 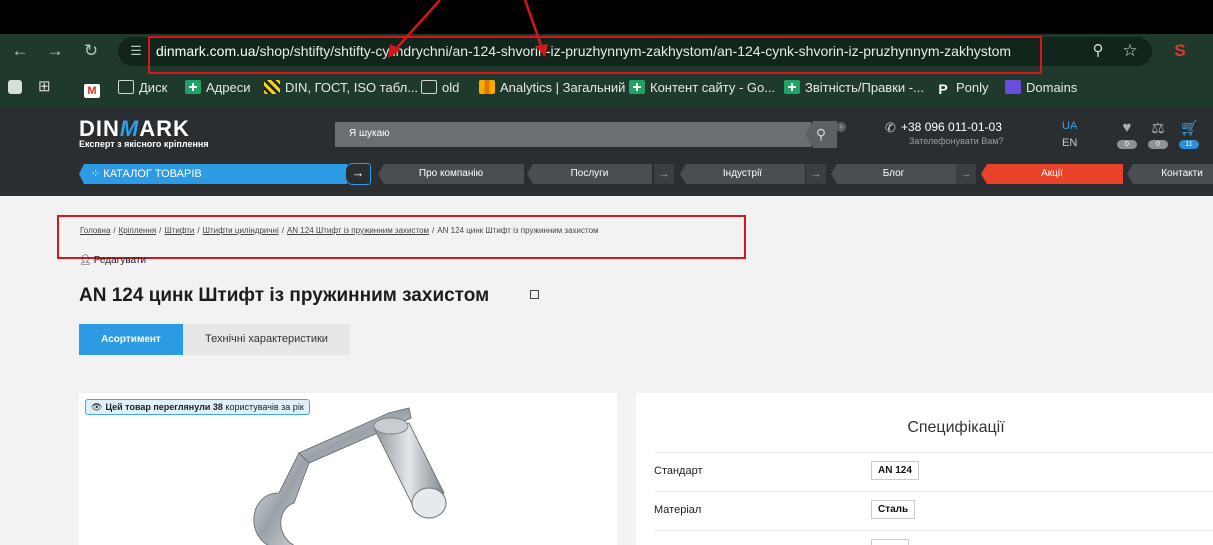 What do you see at coordinates (349, 471) in the screenshot?
I see `product-image` at bounding box center [349, 471].